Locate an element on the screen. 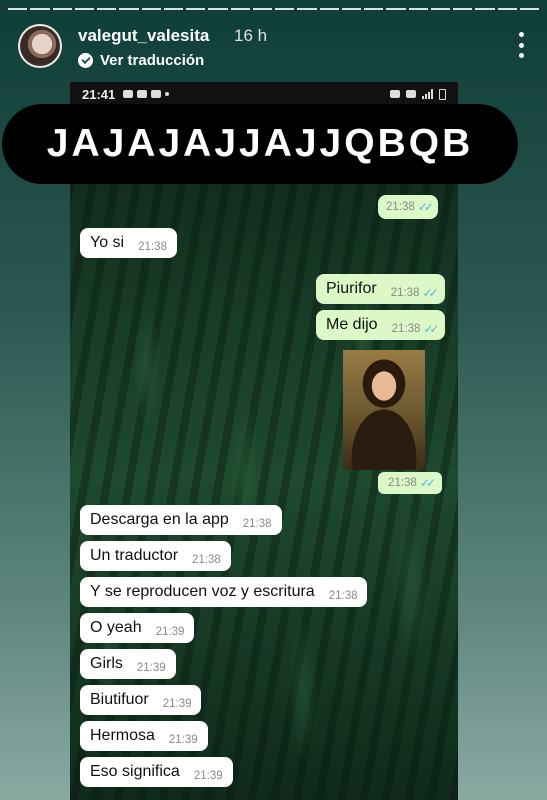 The width and height of the screenshot is (547, 800). message-text: Y se reproducen voz y escritura is located at coordinates (202, 591).